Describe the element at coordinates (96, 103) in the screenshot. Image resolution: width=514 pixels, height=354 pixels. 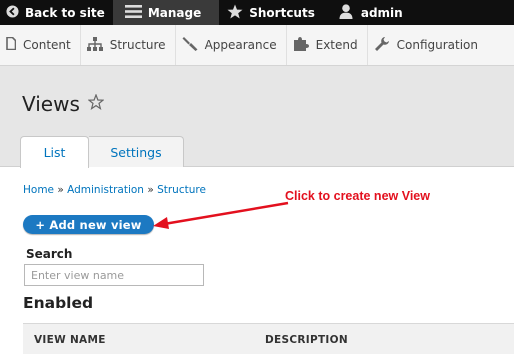
I see `shortcut-star-icon` at that location.